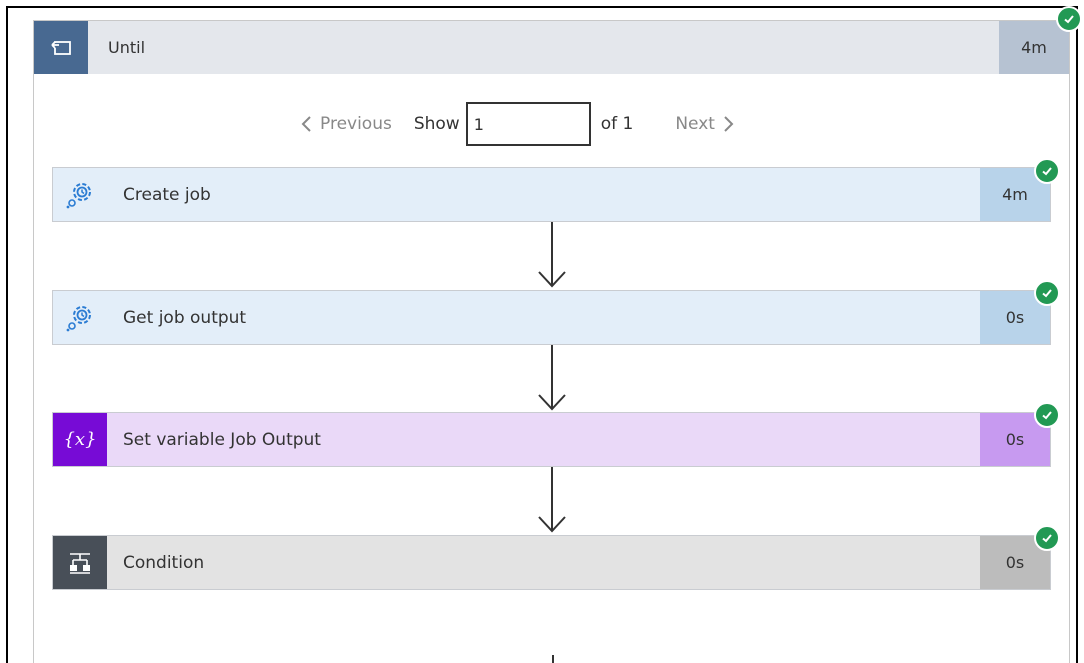 The image size is (1084, 663). I want to click on variable-icon: {x}, so click(80, 439).